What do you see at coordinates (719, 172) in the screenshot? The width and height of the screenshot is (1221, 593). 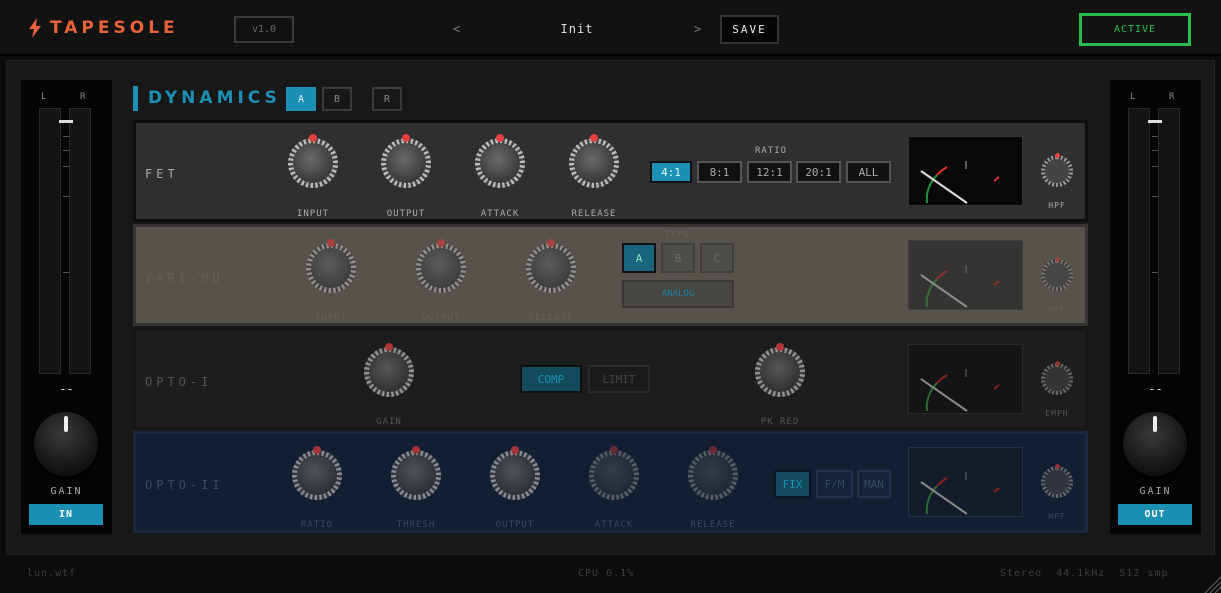 I see `ratio-8-button: 8:1` at bounding box center [719, 172].